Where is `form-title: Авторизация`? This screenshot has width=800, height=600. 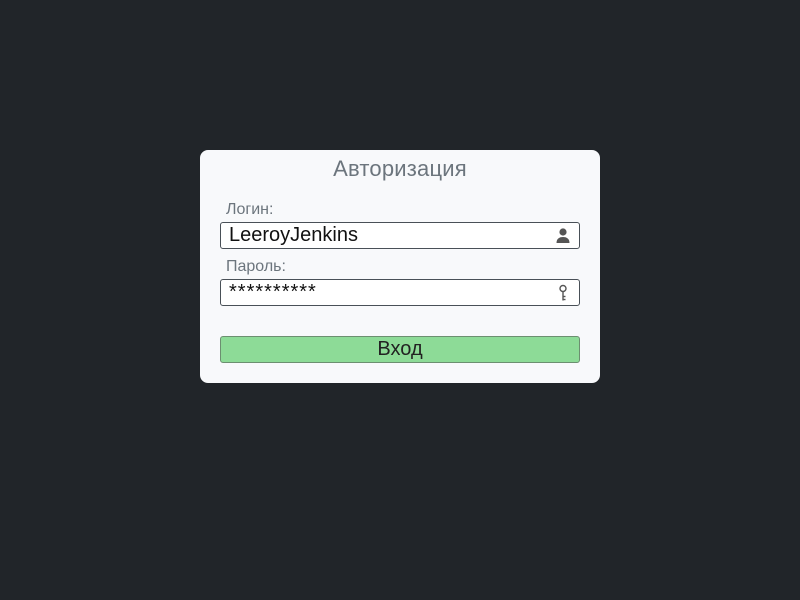
form-title: Авторизация is located at coordinates (400, 168).